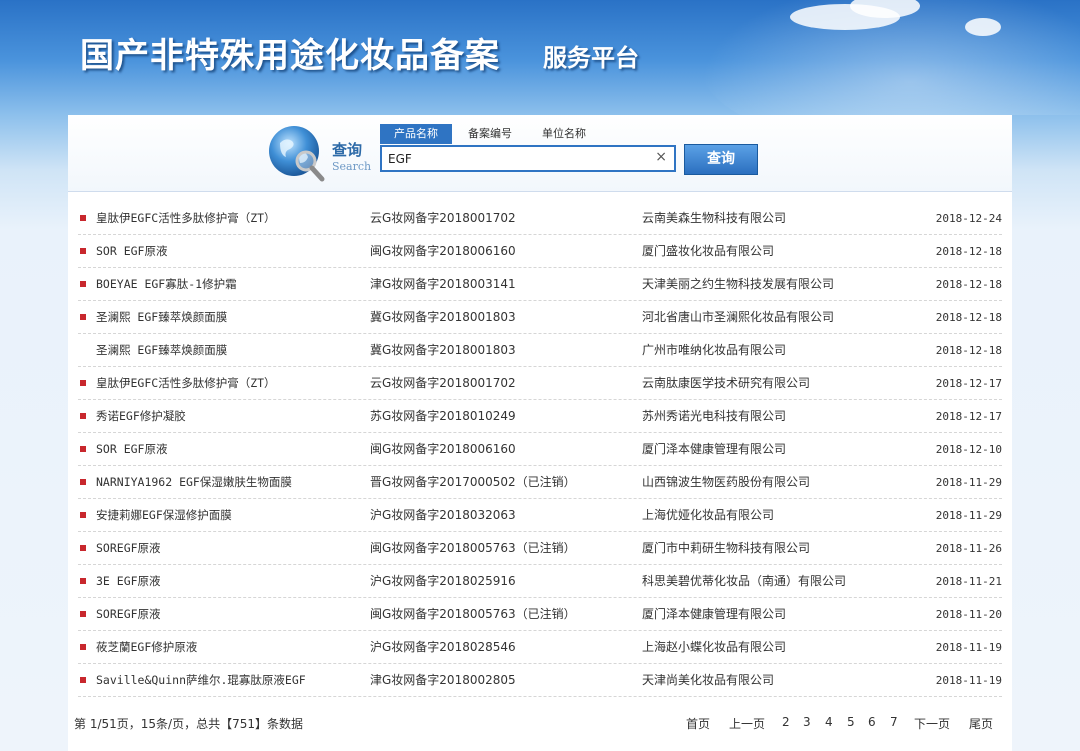 The width and height of the screenshot is (1080, 751). What do you see at coordinates (932, 723) in the screenshot?
I see `next-page-link: 下一页` at bounding box center [932, 723].